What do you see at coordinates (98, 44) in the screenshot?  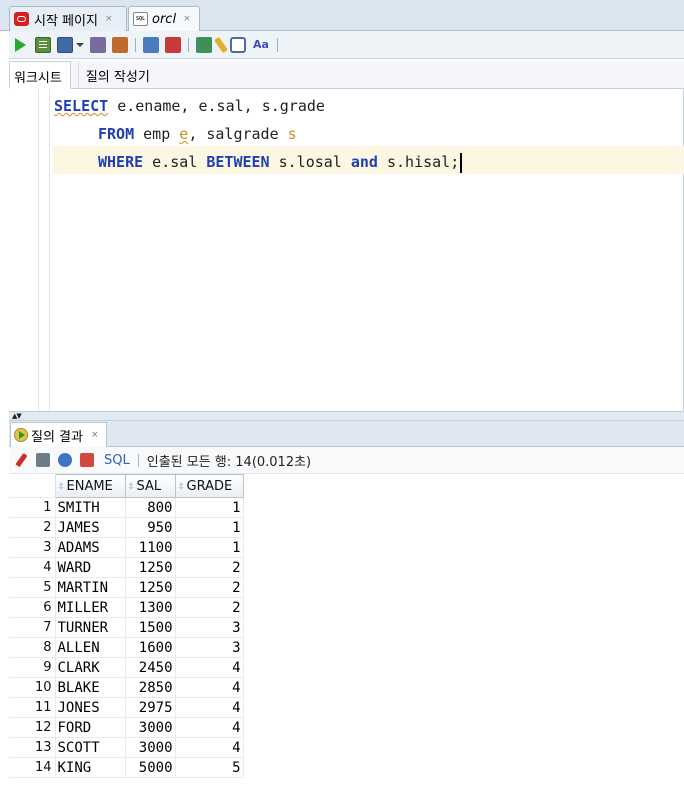 I see `explain-plan-icon` at bounding box center [98, 44].